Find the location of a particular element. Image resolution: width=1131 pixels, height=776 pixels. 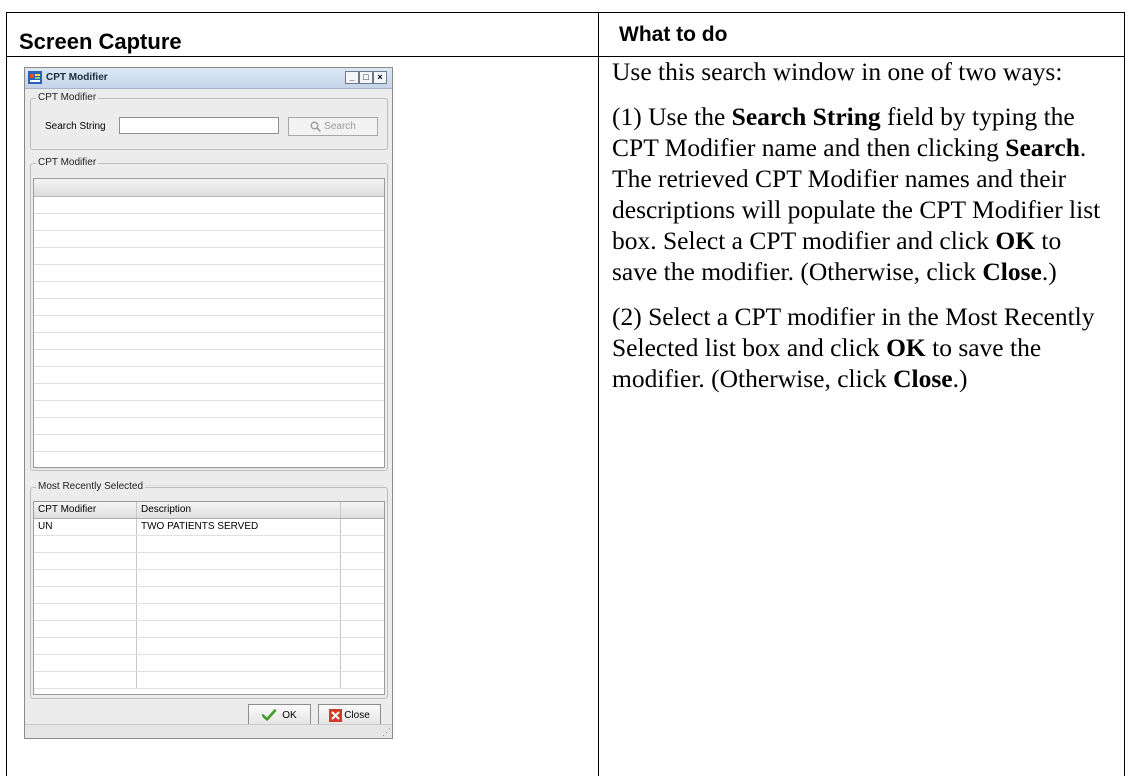

results-group-label: CPT Modifier is located at coordinates (67, 162).